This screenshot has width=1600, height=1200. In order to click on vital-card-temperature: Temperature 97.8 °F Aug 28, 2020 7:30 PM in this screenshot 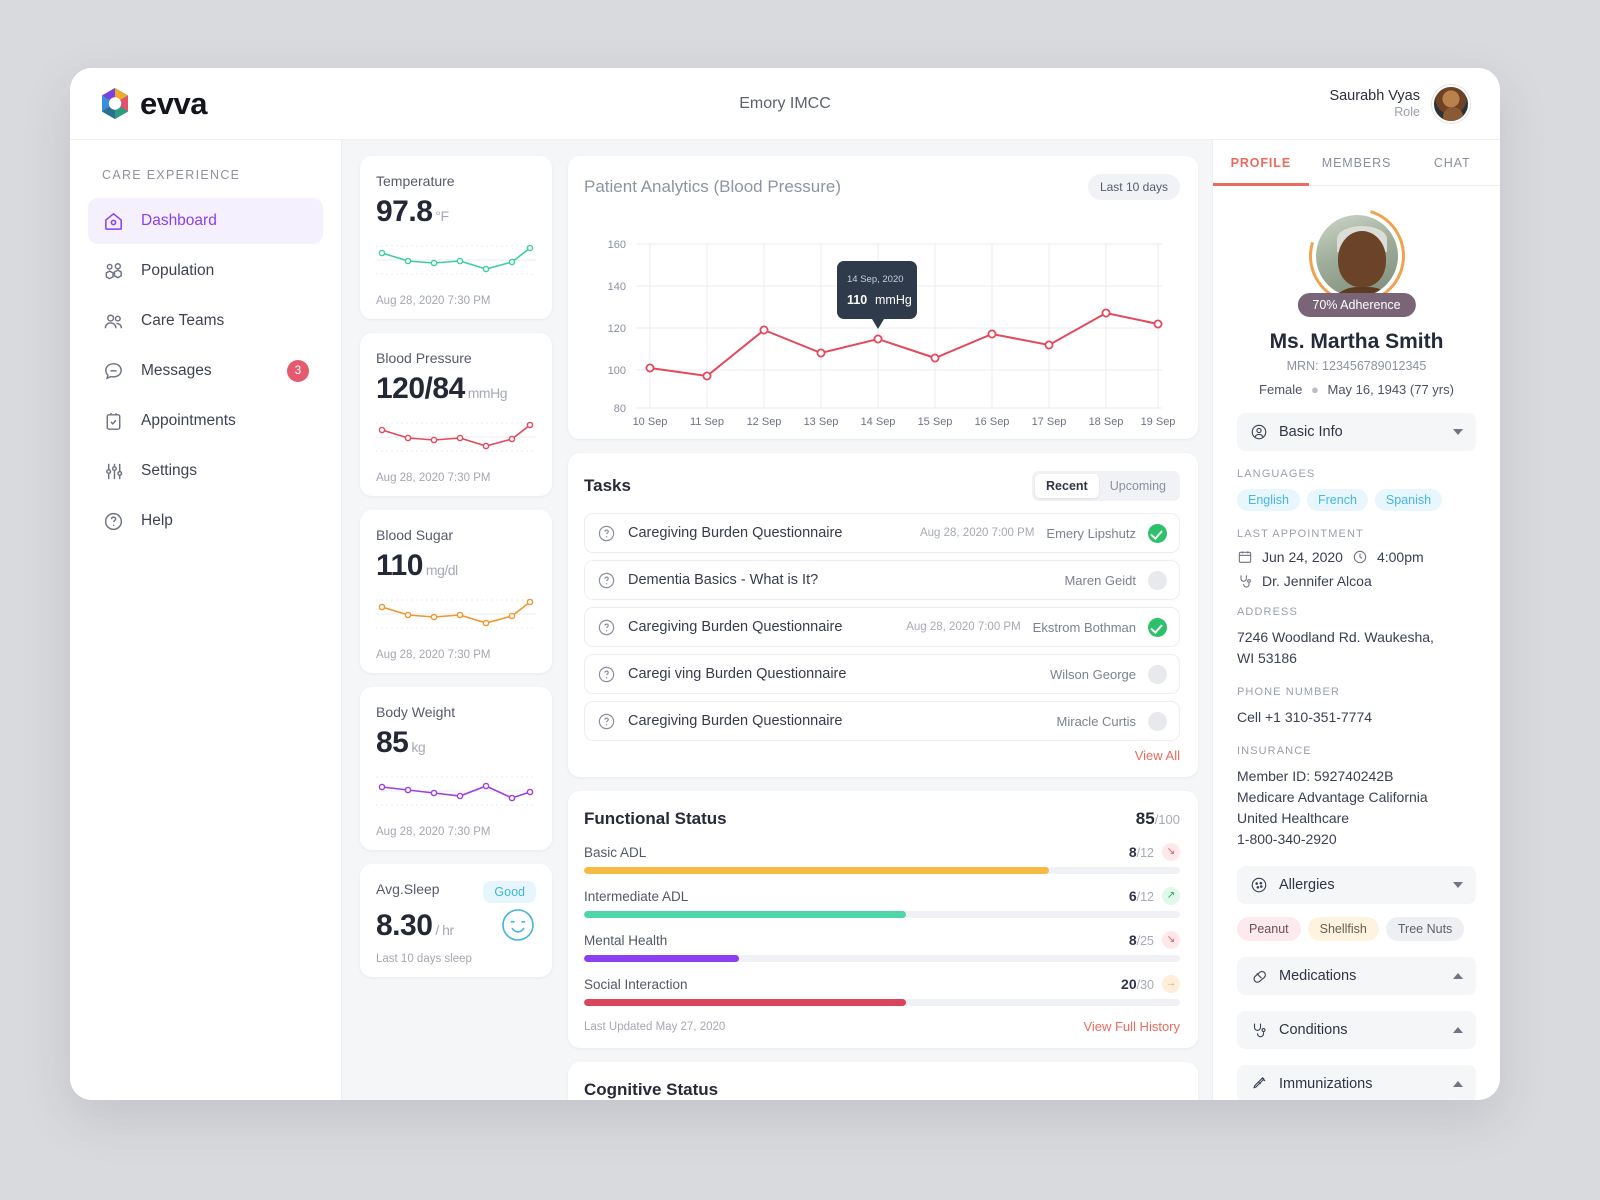, I will do `click(456, 237)`.